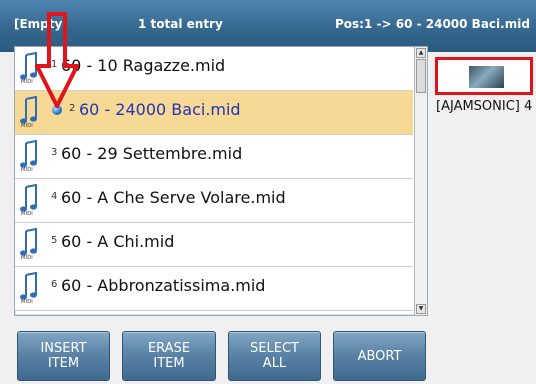  I want to click on preview-label: [AJAMSONIC] 4, so click(484, 106).